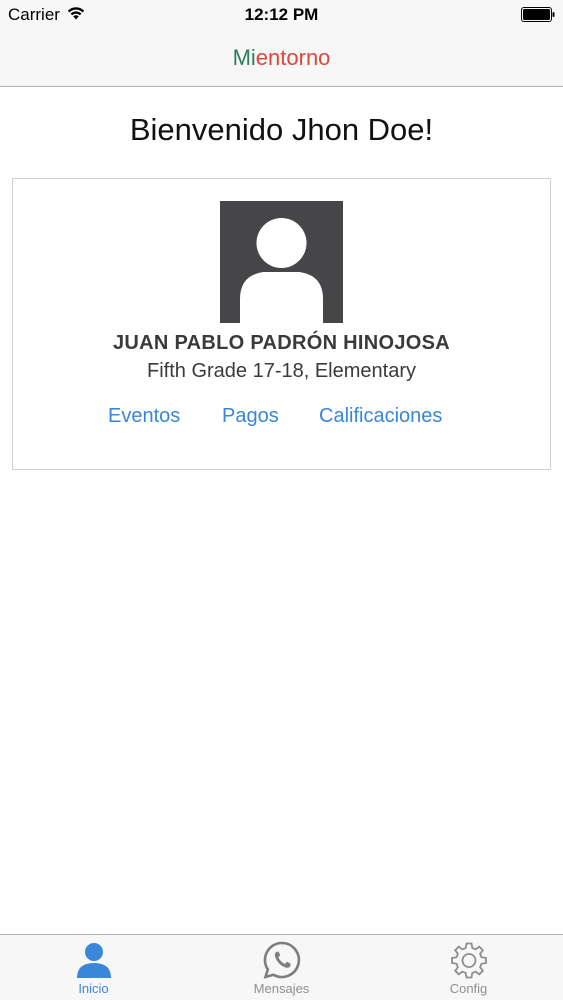 The image size is (563, 1000). Describe the element at coordinates (281, 371) in the screenshot. I see `student-grade: Fifth Grade 17-18, Elementary` at that location.